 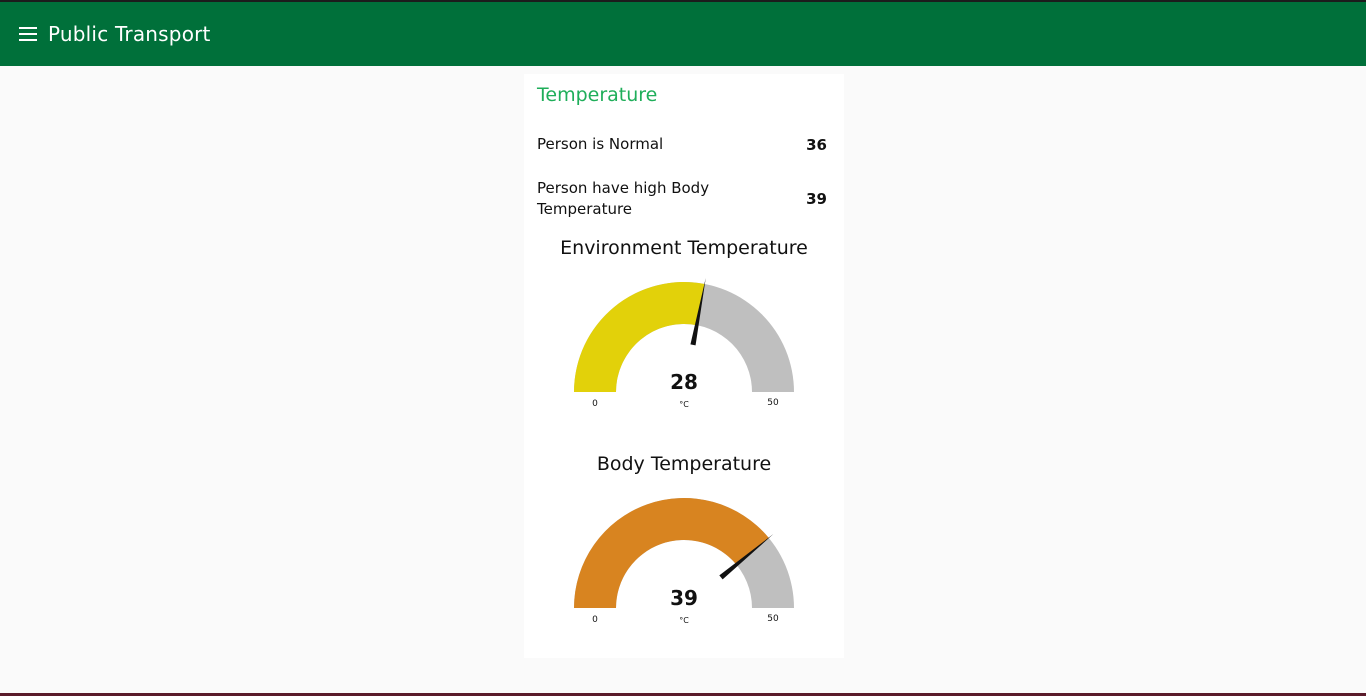 What do you see at coordinates (623, 198) in the screenshot?
I see `row-label: Person have high Body Temperature` at bounding box center [623, 198].